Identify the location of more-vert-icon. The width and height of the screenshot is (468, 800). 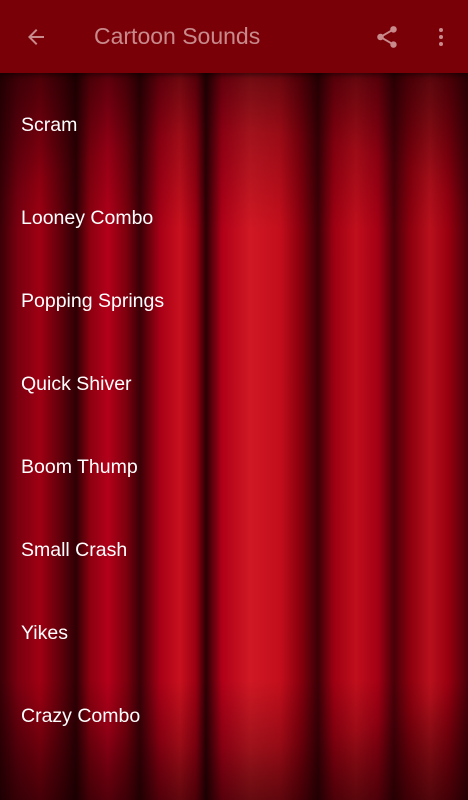
(441, 36).